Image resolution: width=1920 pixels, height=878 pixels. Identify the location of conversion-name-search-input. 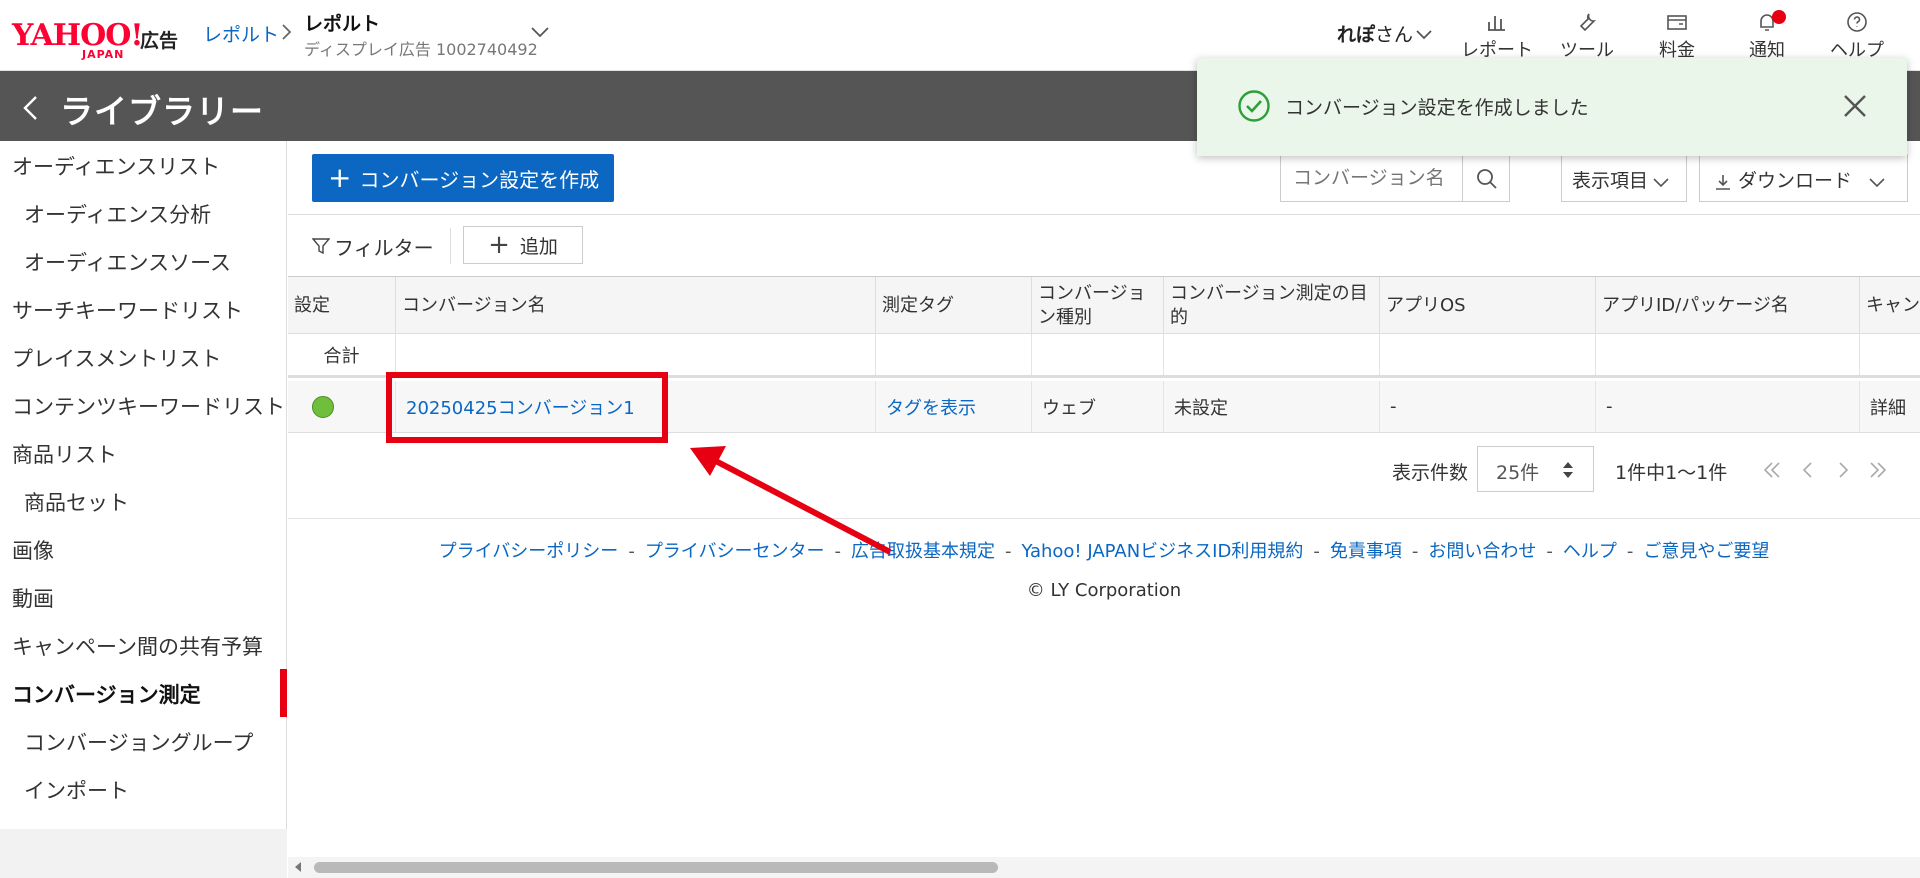
(1371, 178).